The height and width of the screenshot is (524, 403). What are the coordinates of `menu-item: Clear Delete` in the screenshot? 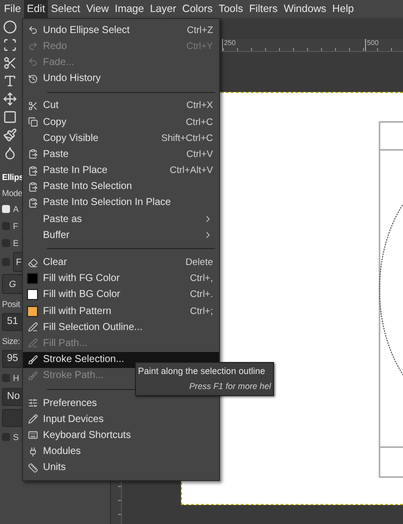 It's located at (121, 262).